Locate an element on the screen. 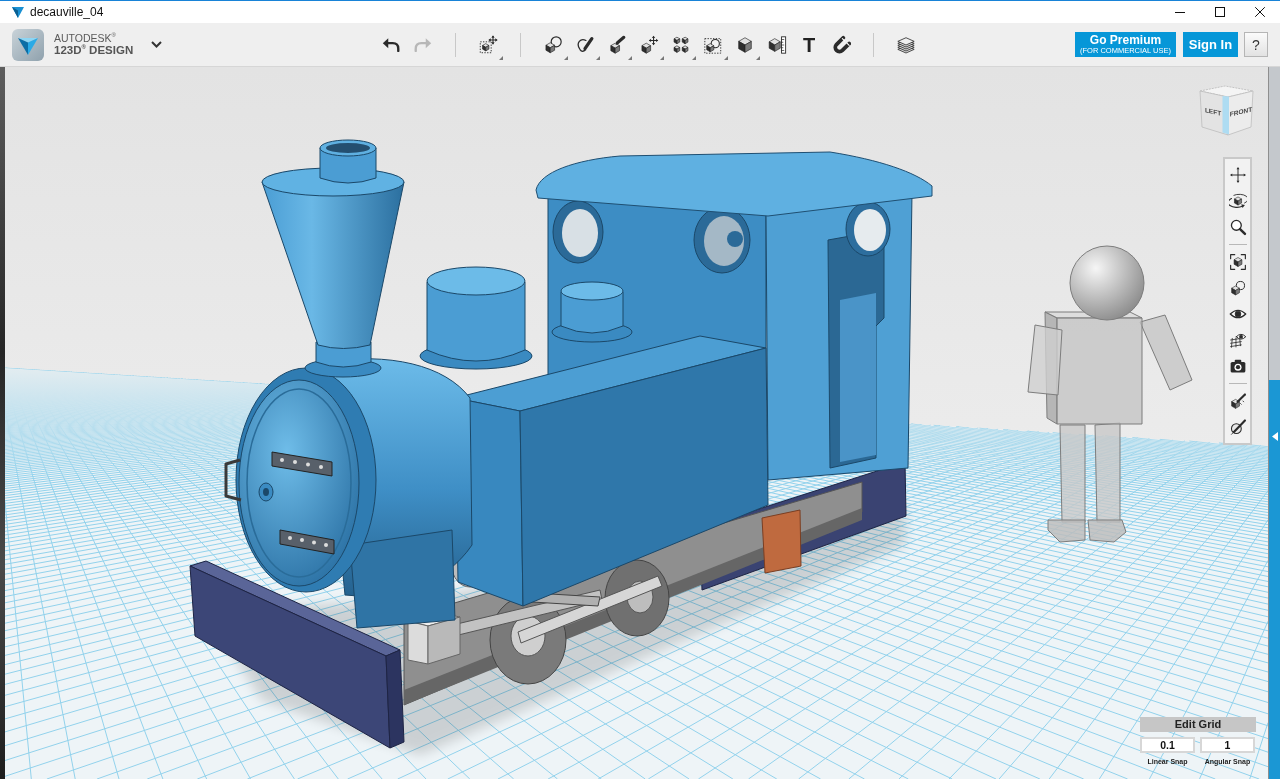 The width and height of the screenshot is (1280, 779). orbit-cube-icon is located at coordinates (1237, 201).